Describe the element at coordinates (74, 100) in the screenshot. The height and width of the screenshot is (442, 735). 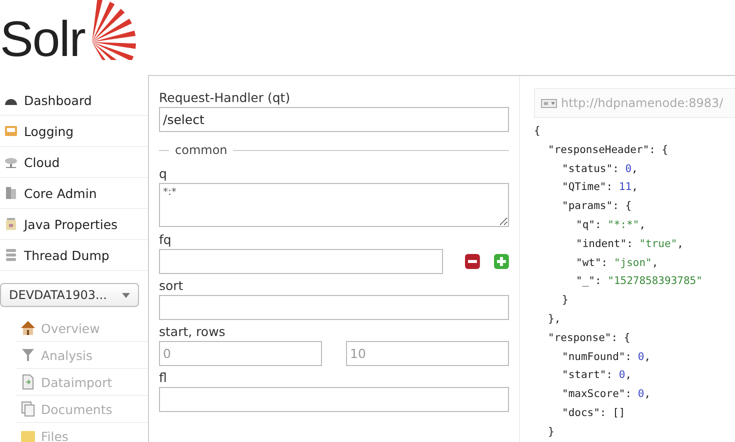
I see `nav-item: Dashboard` at that location.